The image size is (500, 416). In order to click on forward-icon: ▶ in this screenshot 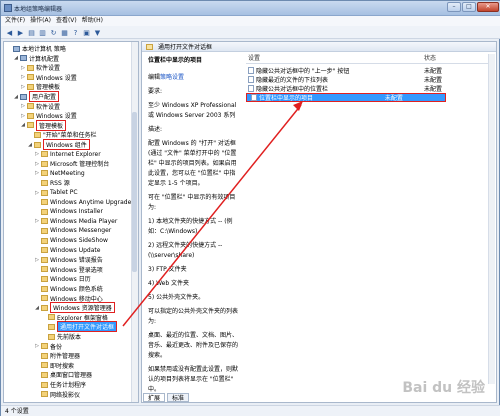, I will do `click(20, 32)`.